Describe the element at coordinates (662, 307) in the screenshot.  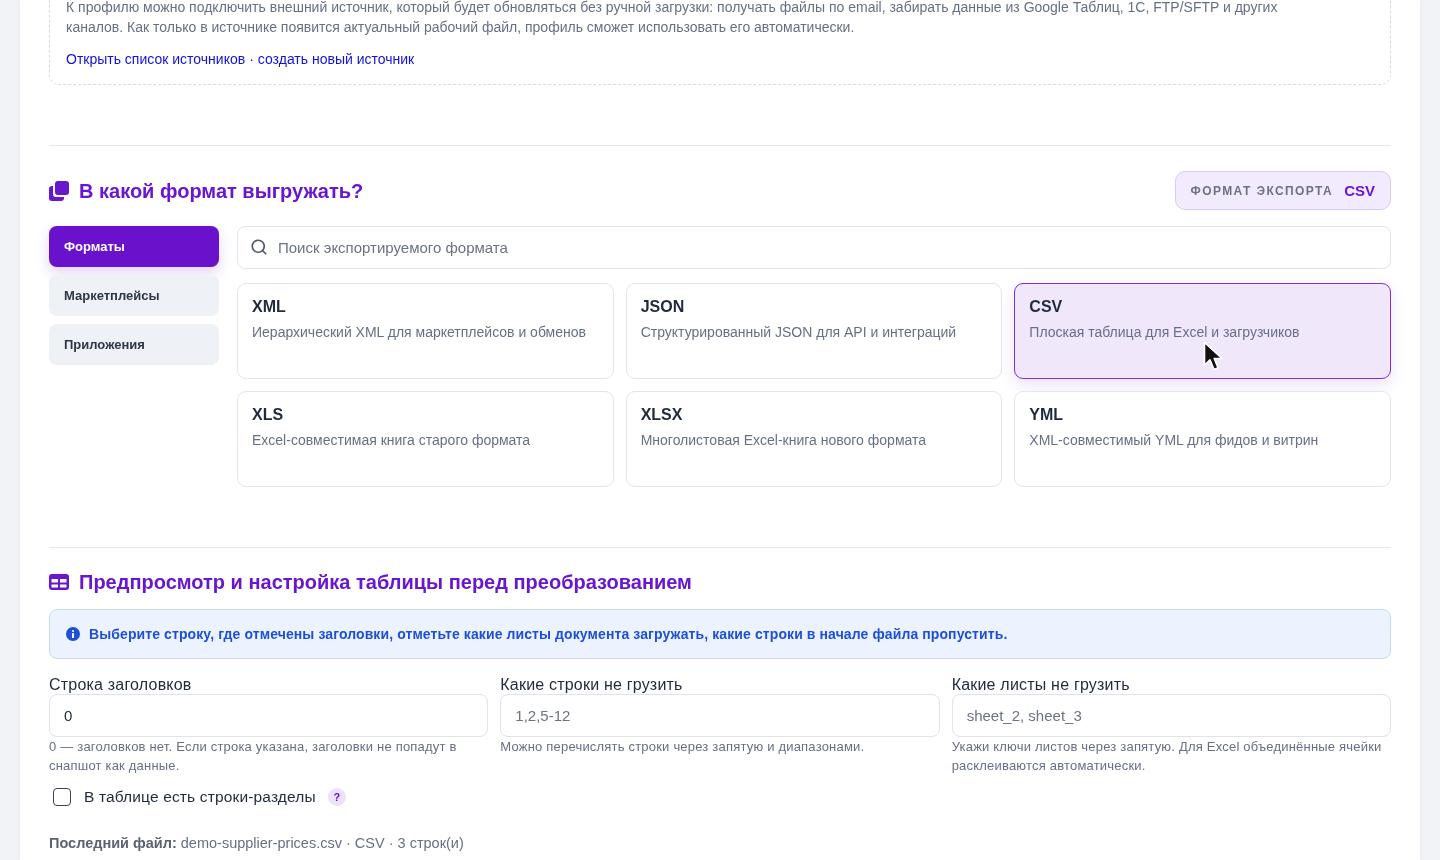
I see `format-name: JSON` at that location.